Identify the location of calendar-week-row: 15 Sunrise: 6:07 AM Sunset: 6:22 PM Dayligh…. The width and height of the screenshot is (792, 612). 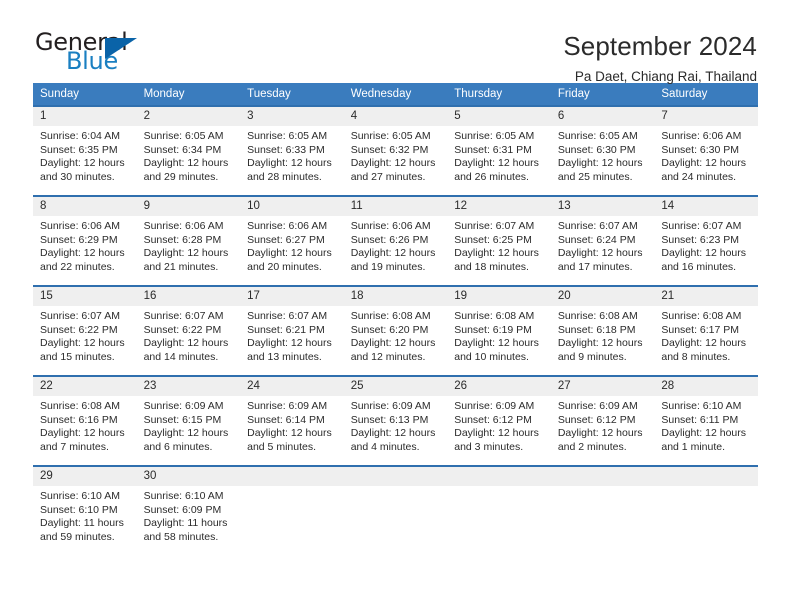
(395, 326).